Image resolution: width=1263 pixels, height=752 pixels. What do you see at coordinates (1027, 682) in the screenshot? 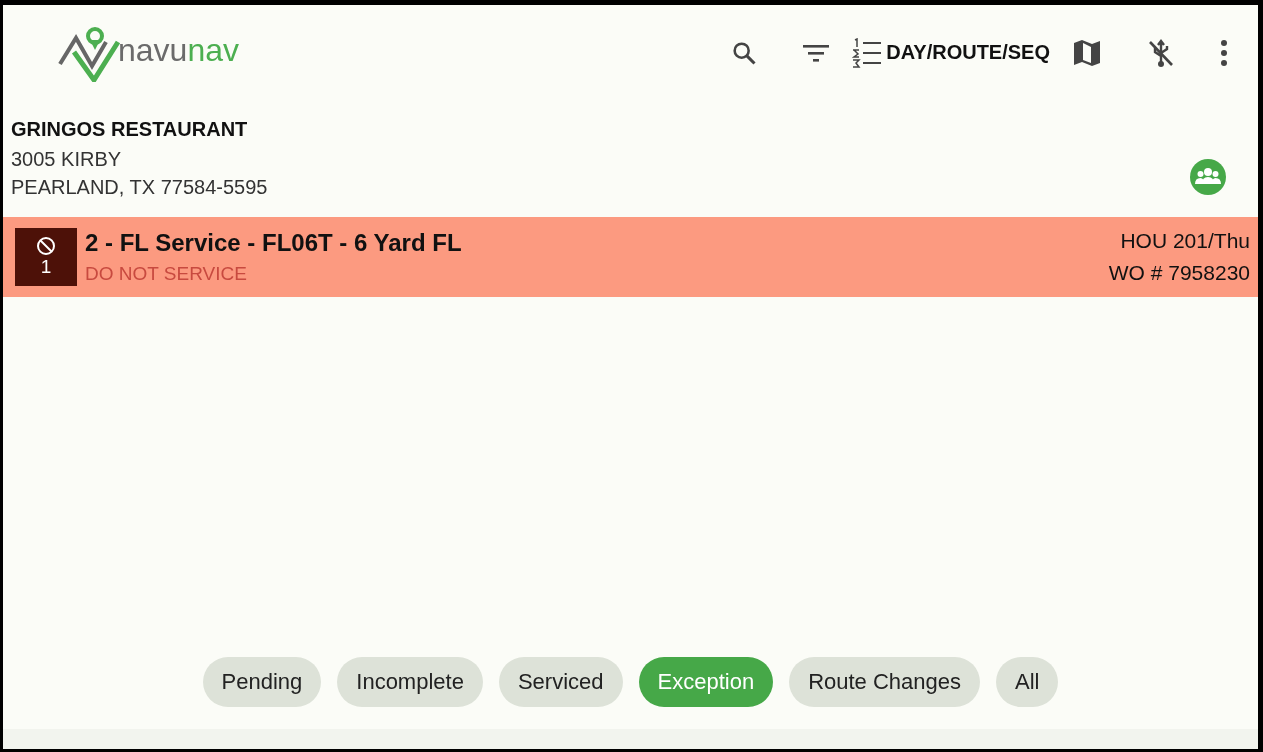
I see `filter-chip: All` at bounding box center [1027, 682].